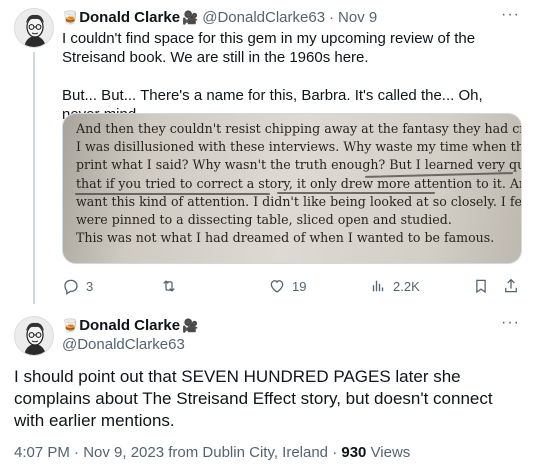  Describe the element at coordinates (34, 178) in the screenshot. I see `thread-connector-line` at that location.